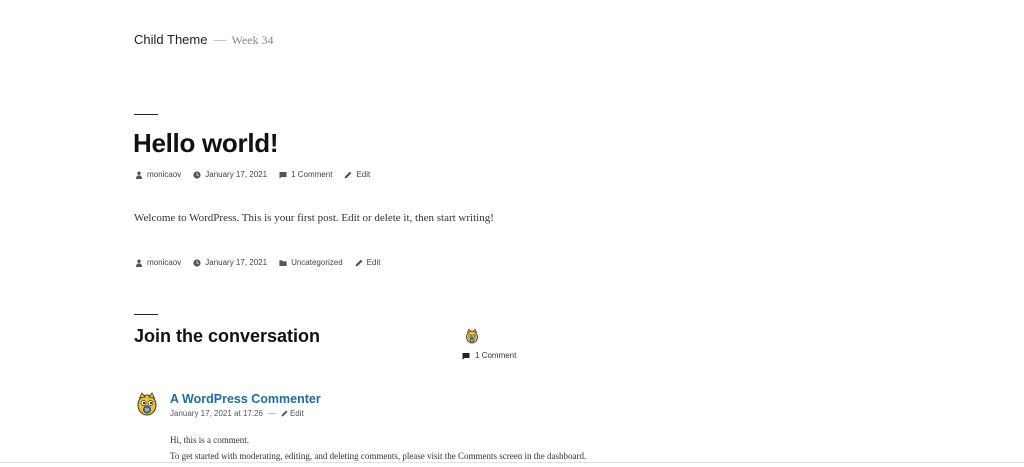 Image resolution: width=1024 pixels, height=467 pixels. What do you see at coordinates (216, 413) in the screenshot?
I see `comment-date: January 17, 2021 at 17:26` at bounding box center [216, 413].